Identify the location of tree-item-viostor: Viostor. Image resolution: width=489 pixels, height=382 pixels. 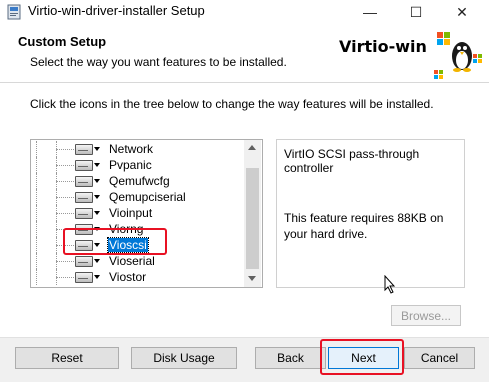
(137, 277).